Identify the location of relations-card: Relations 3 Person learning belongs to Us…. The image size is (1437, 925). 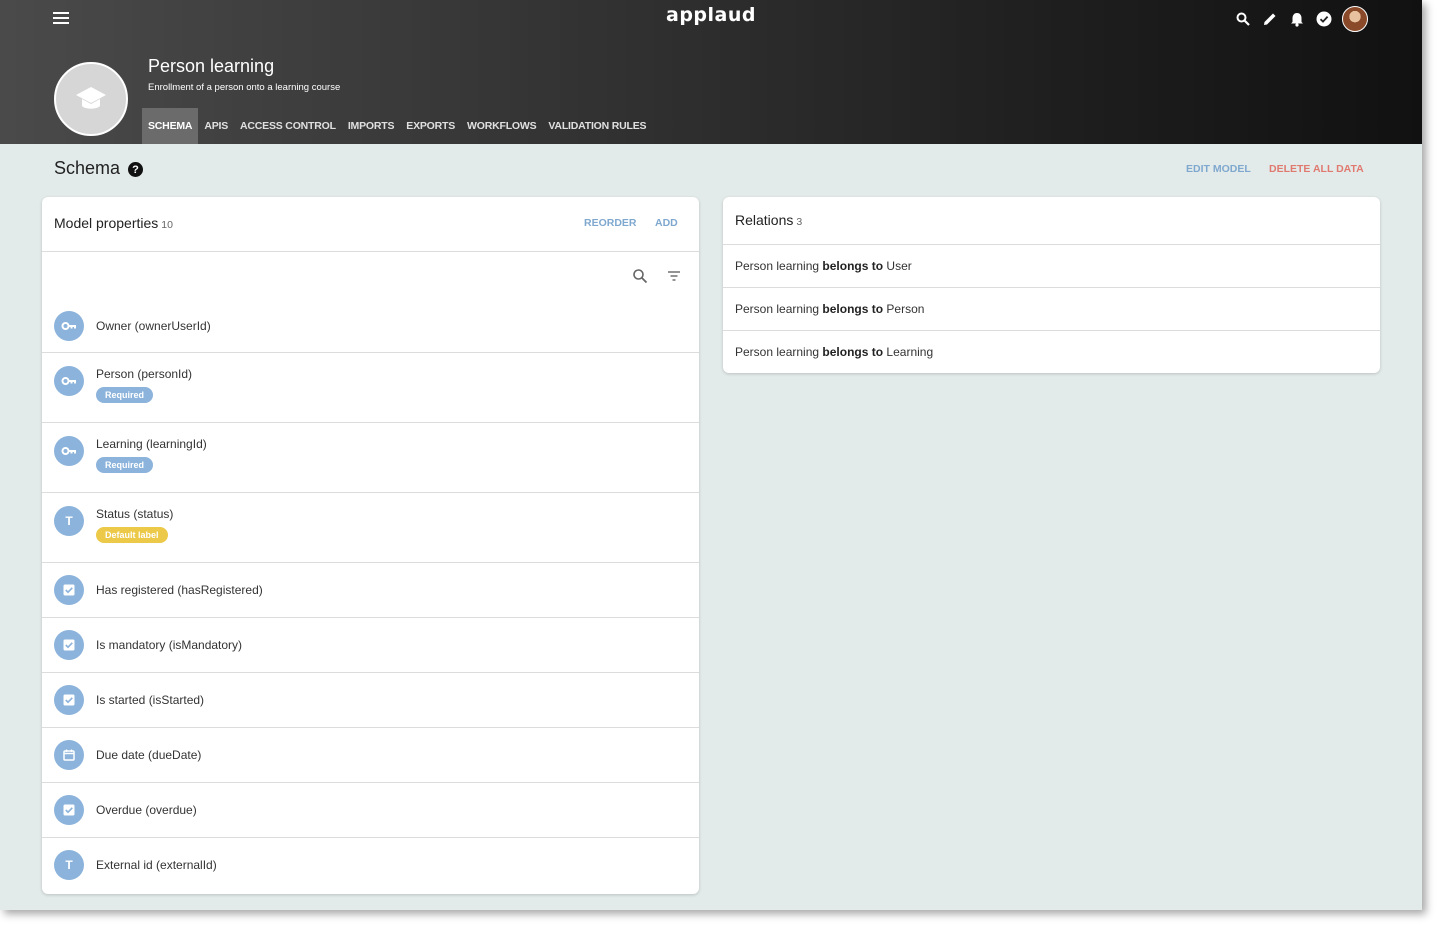
(1051, 285).